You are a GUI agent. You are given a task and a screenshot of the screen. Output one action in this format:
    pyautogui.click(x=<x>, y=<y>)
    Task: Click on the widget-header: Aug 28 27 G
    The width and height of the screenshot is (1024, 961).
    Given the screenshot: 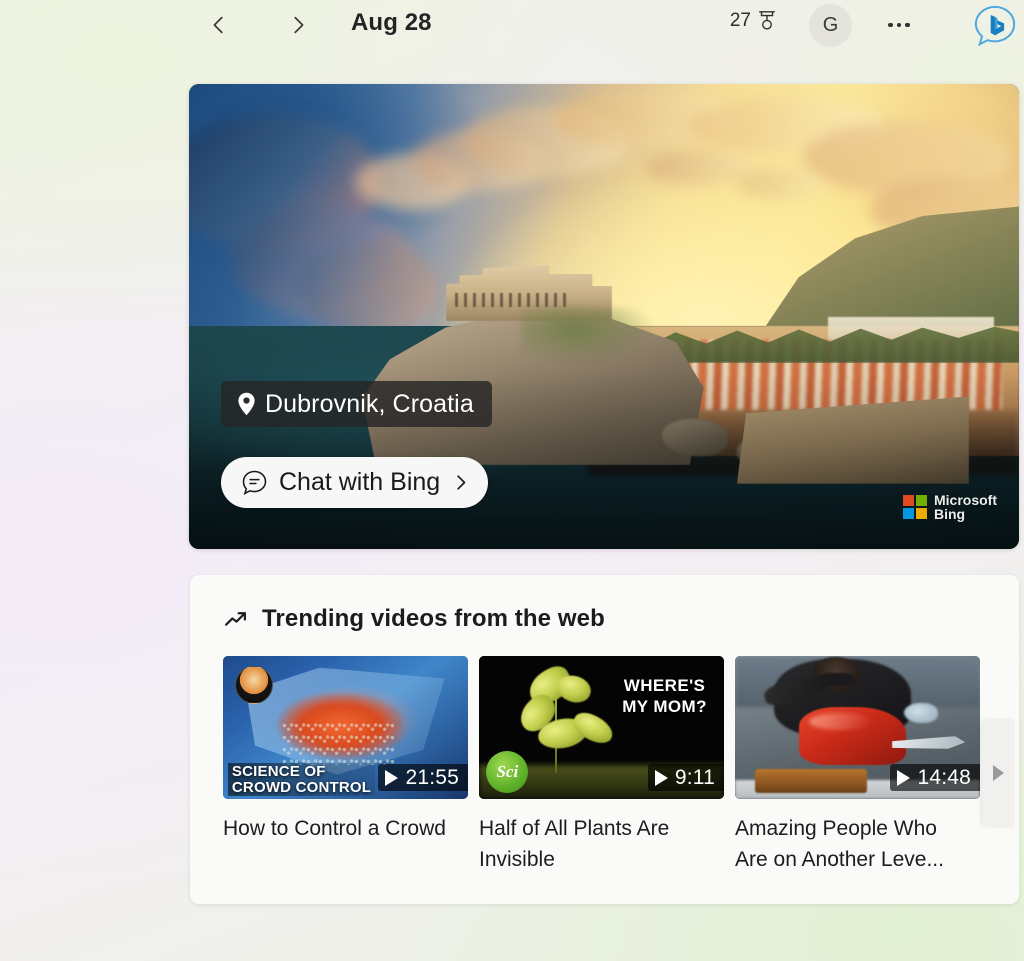 What is the action you would take?
    pyautogui.click(x=512, y=26)
    